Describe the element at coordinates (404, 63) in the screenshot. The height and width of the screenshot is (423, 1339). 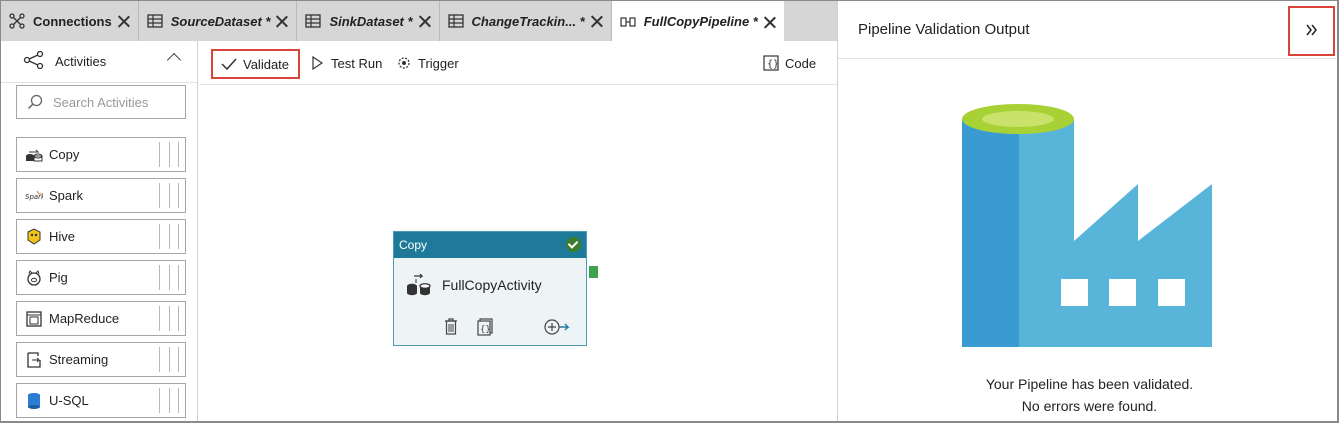
I see `trigger-icon` at that location.